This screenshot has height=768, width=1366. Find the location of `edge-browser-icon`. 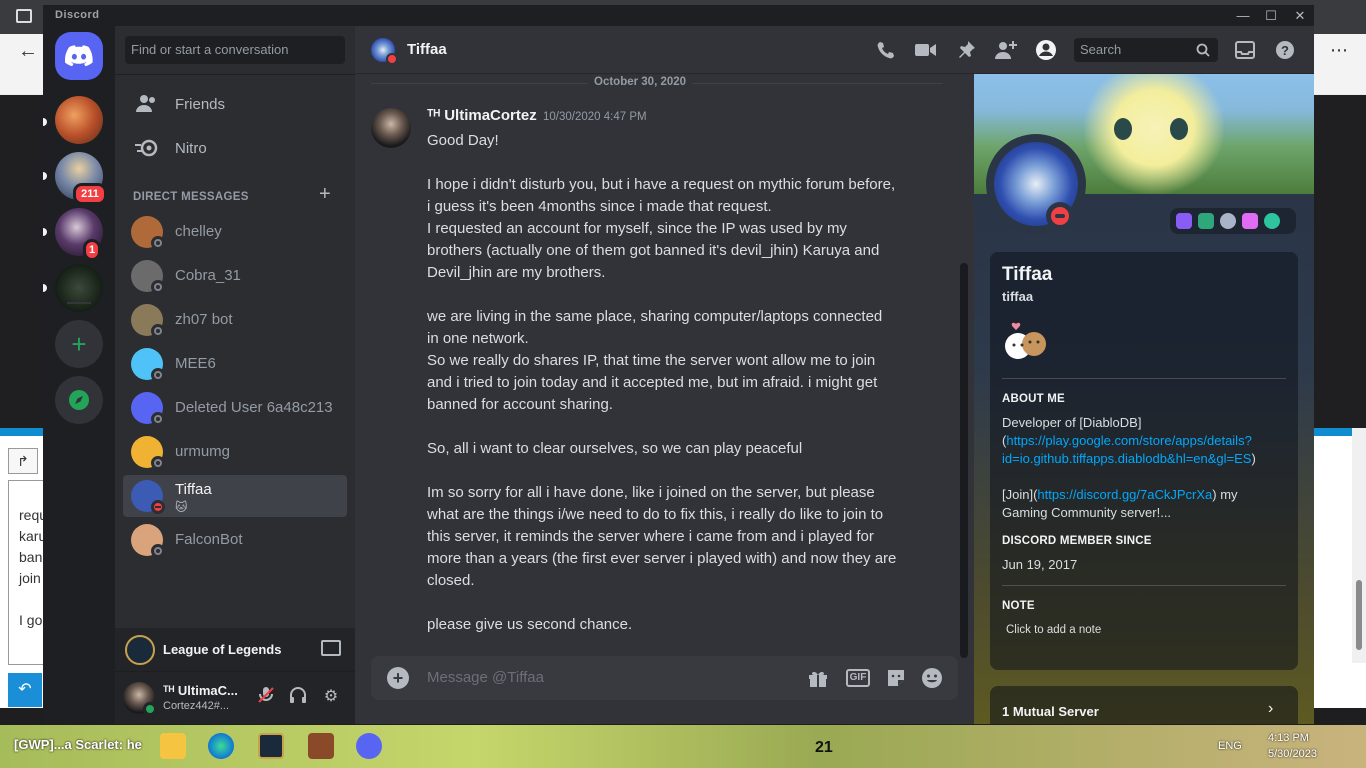

edge-browser-icon is located at coordinates (221, 746).